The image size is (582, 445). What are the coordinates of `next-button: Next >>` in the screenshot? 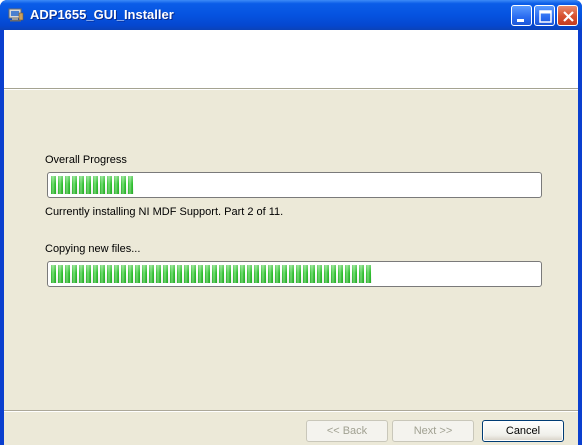 It's located at (433, 431).